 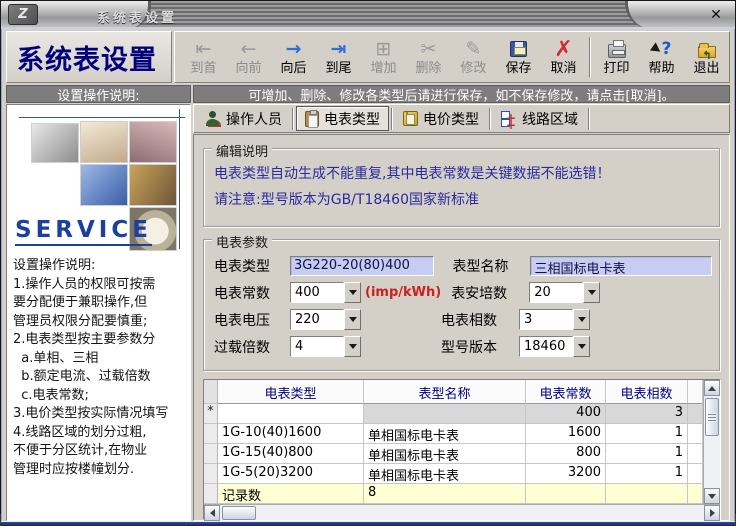 I want to click on cancel-button: ✗ 取消, so click(x=563, y=57).